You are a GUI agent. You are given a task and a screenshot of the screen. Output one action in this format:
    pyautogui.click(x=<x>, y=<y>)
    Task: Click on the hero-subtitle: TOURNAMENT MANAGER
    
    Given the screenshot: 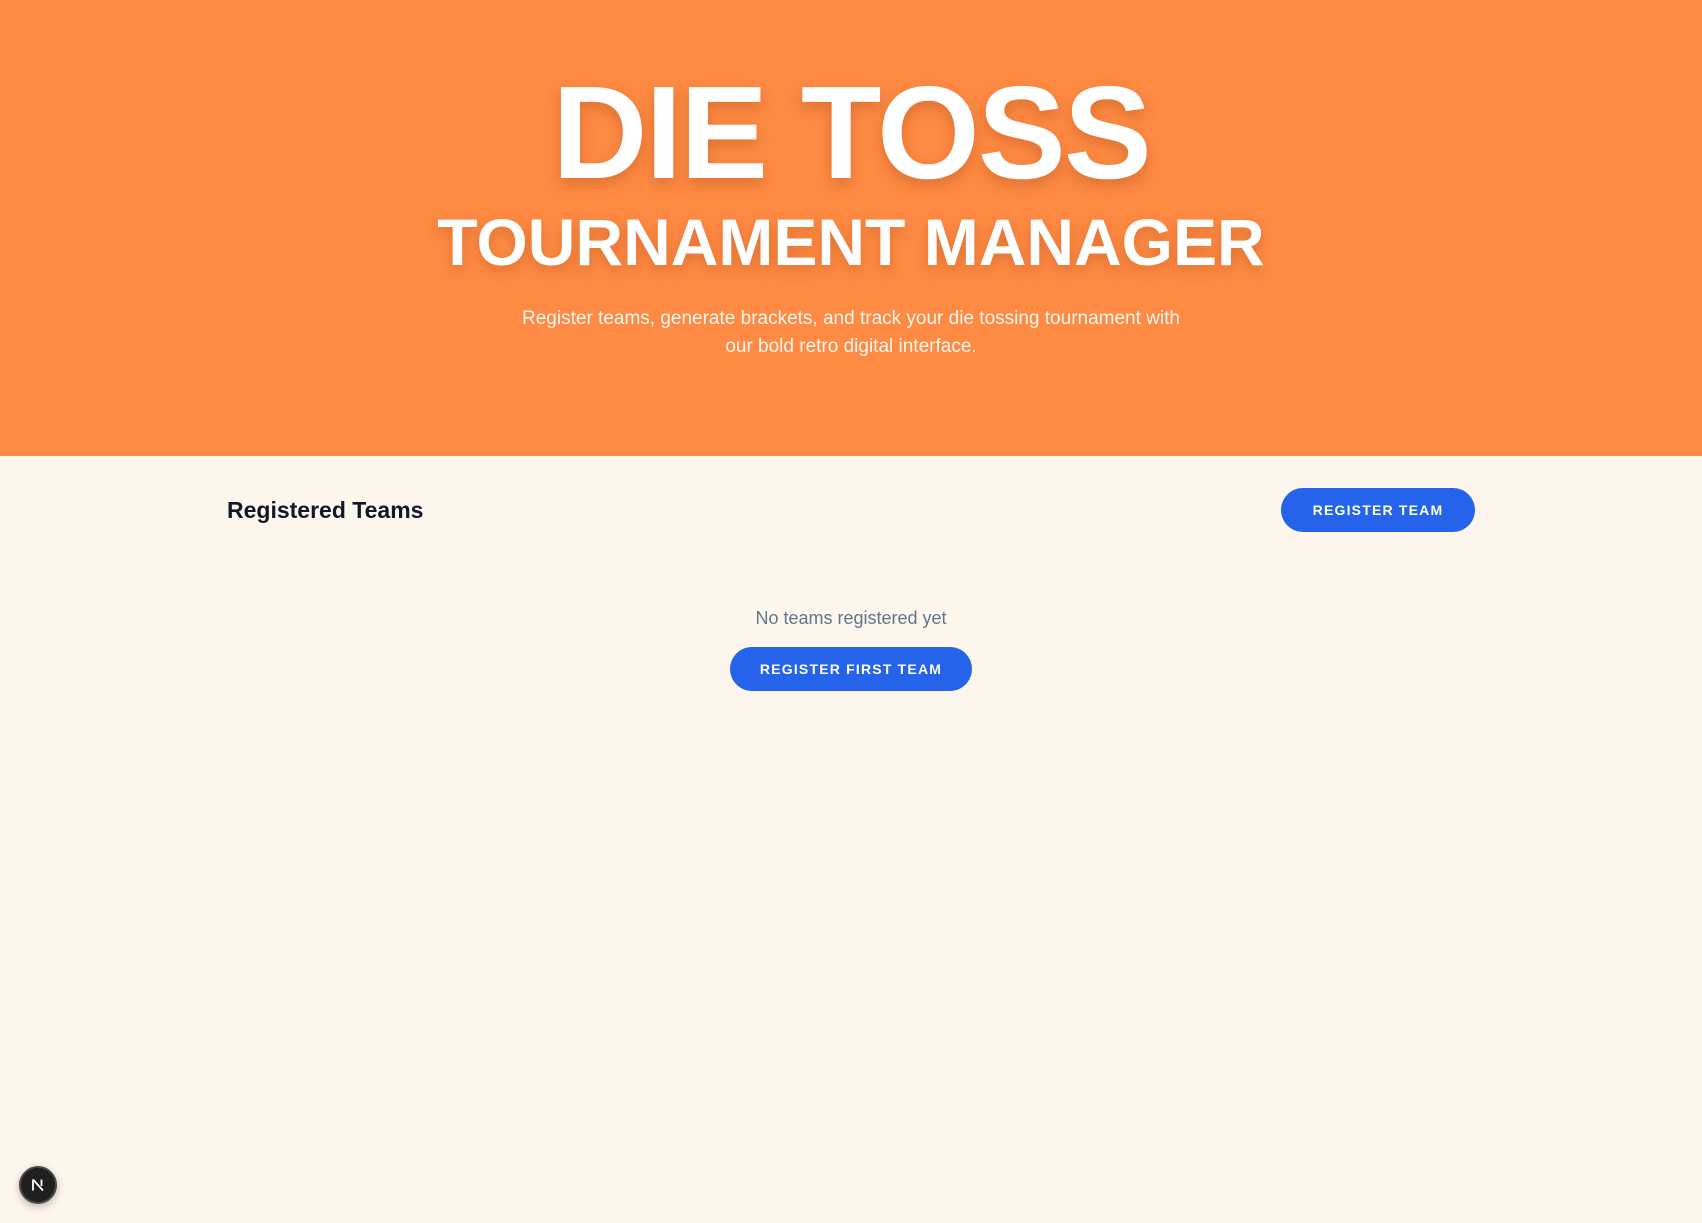 What is the action you would take?
    pyautogui.click(x=851, y=242)
    